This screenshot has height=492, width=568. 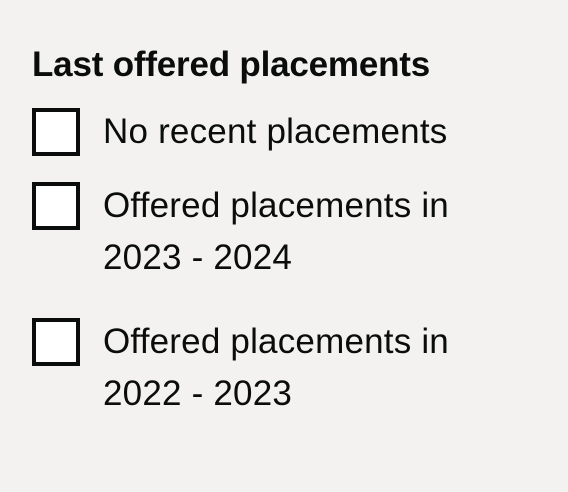 What do you see at coordinates (56, 206) in the screenshot?
I see `checkbox-2023-2024` at bounding box center [56, 206].